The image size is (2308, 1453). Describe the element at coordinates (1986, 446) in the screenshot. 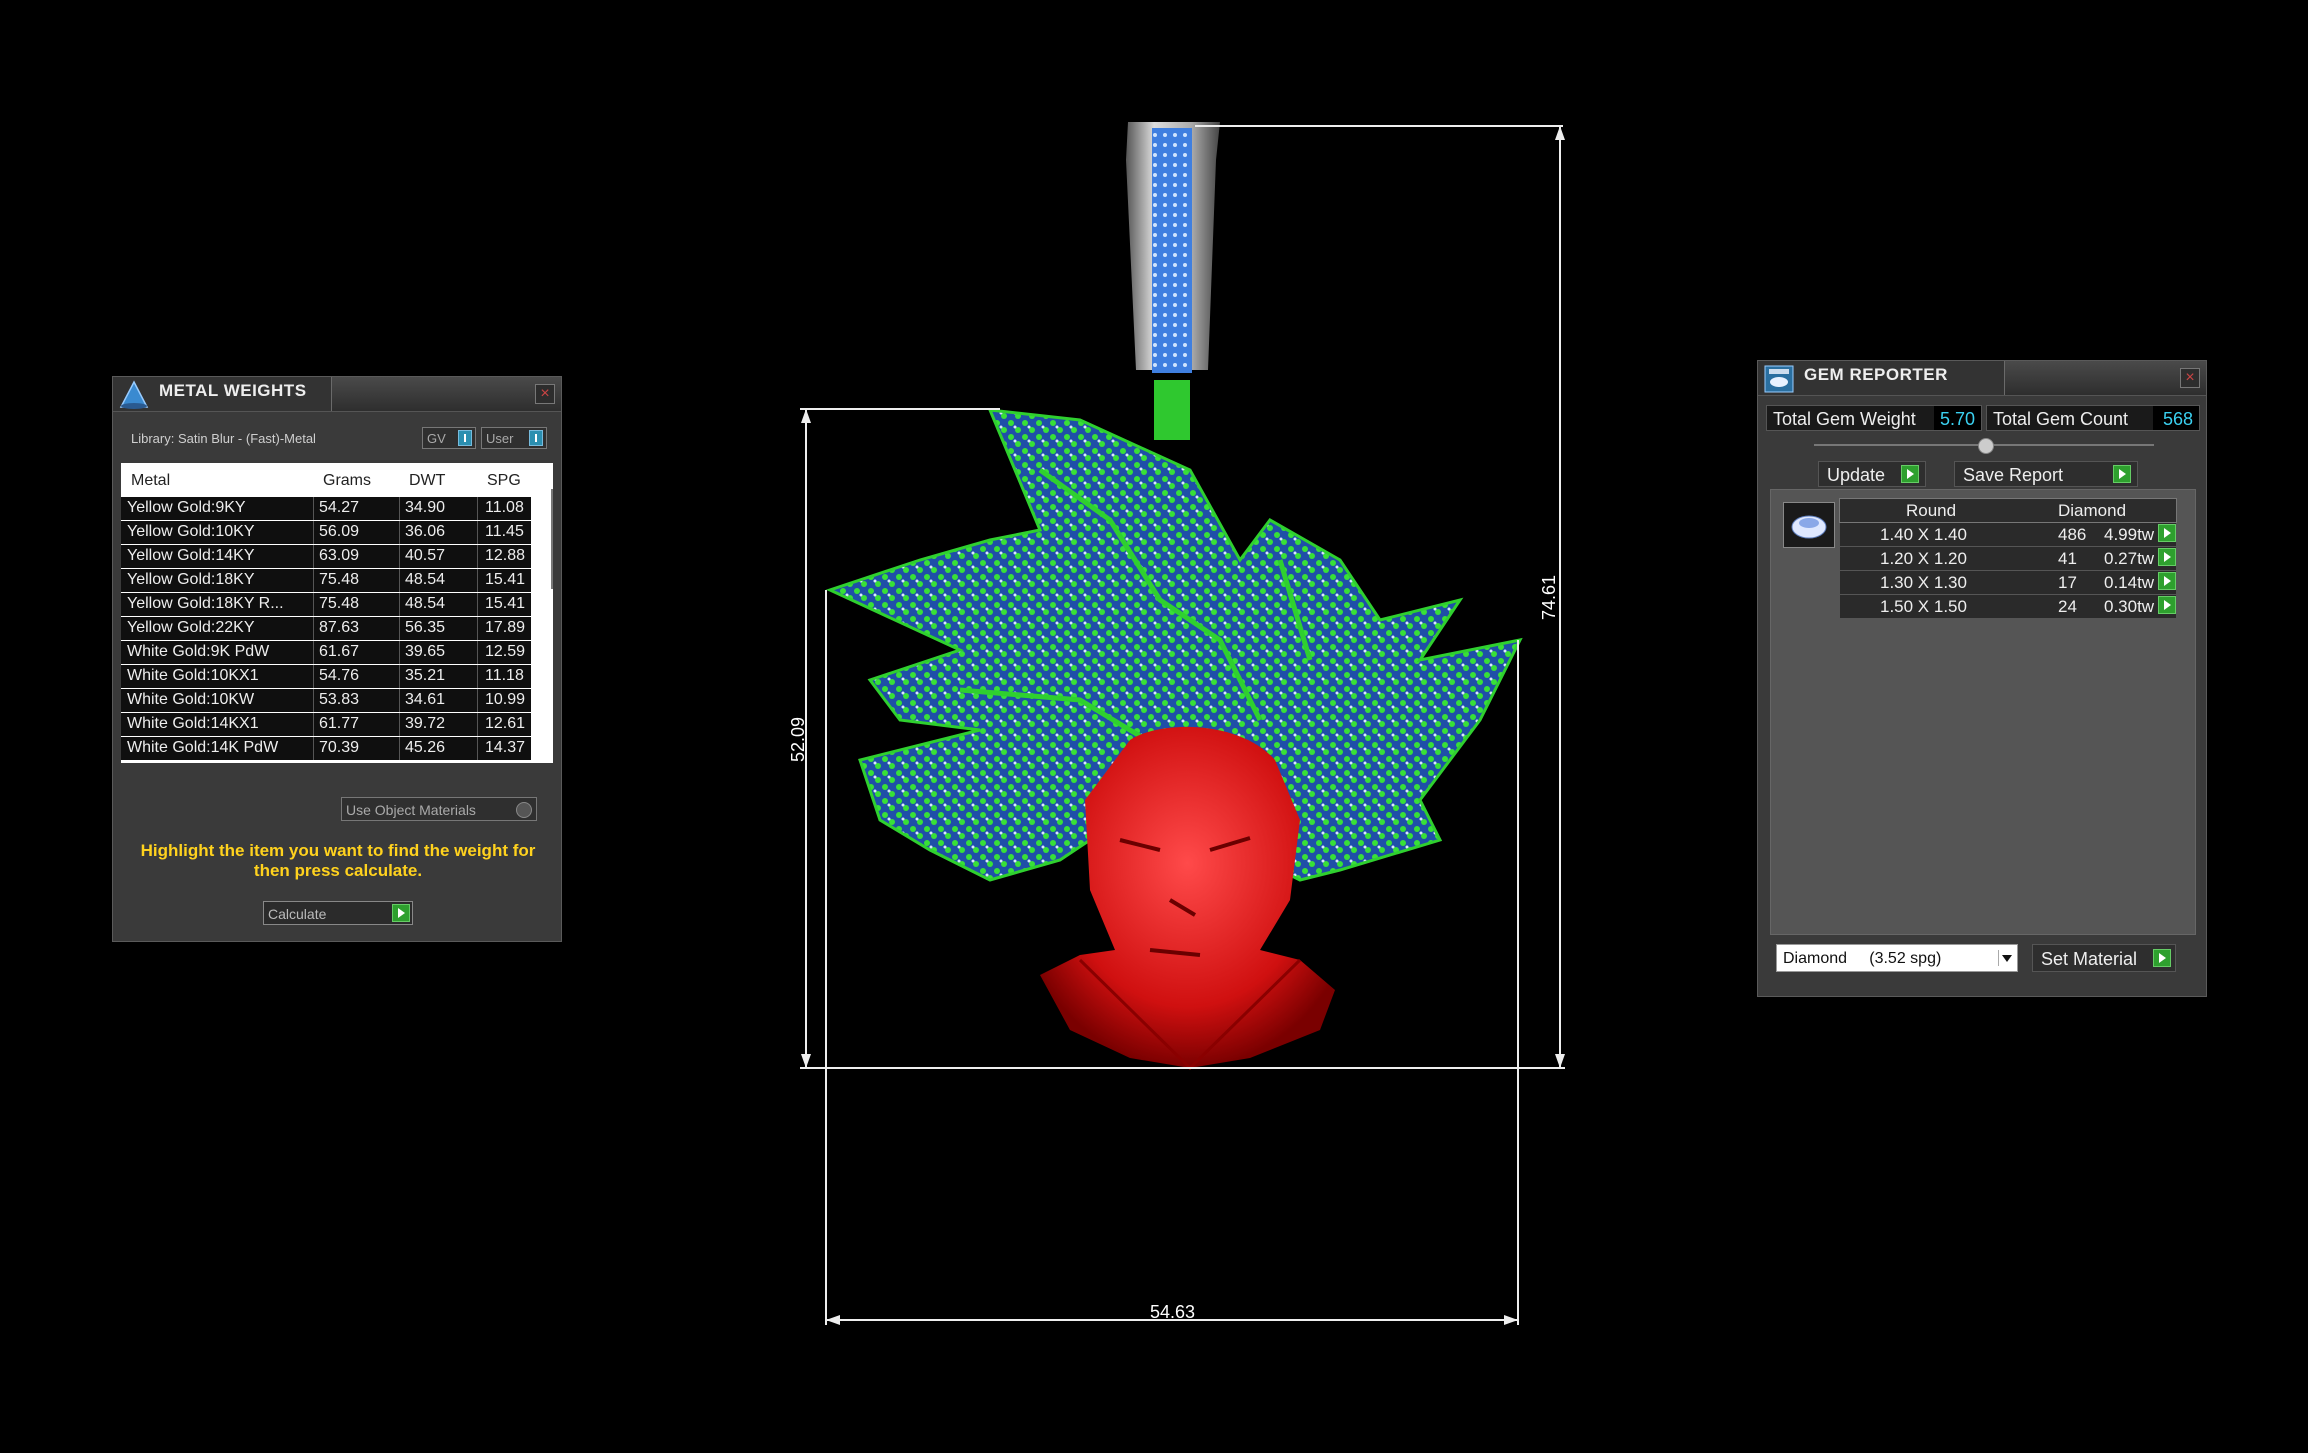

I see `report-slider-knob` at that location.